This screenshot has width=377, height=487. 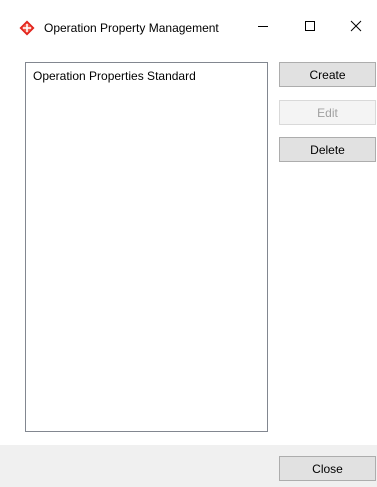 What do you see at coordinates (327, 112) in the screenshot?
I see `edit-button: Edit` at bounding box center [327, 112].